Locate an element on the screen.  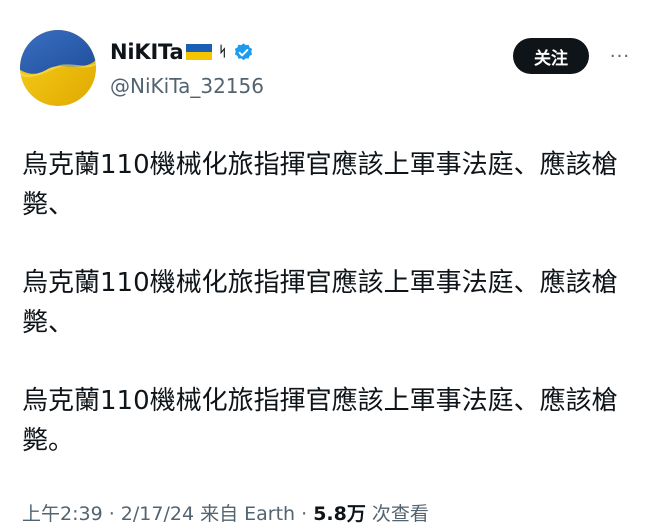
views-label: 次查看 is located at coordinates (397, 514).